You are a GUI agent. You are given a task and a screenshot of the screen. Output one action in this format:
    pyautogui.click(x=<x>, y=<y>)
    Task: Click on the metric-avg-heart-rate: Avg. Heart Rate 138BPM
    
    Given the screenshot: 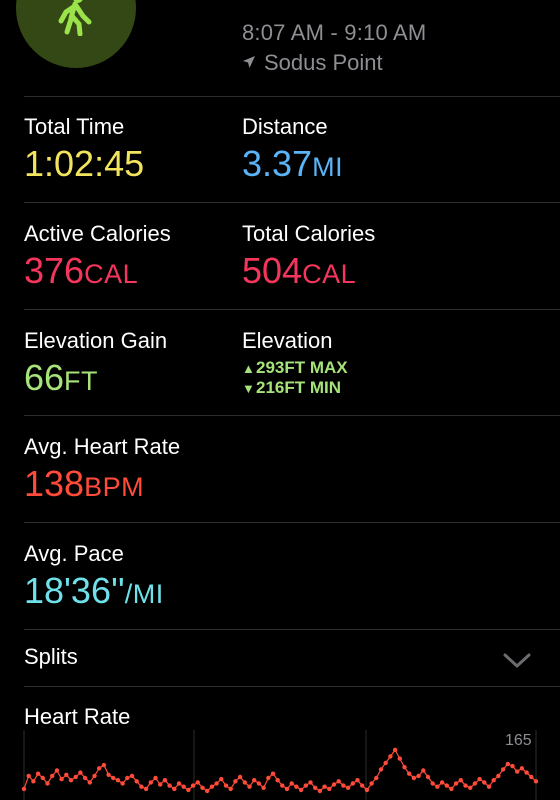 What is the action you would take?
    pyautogui.click(x=102, y=470)
    